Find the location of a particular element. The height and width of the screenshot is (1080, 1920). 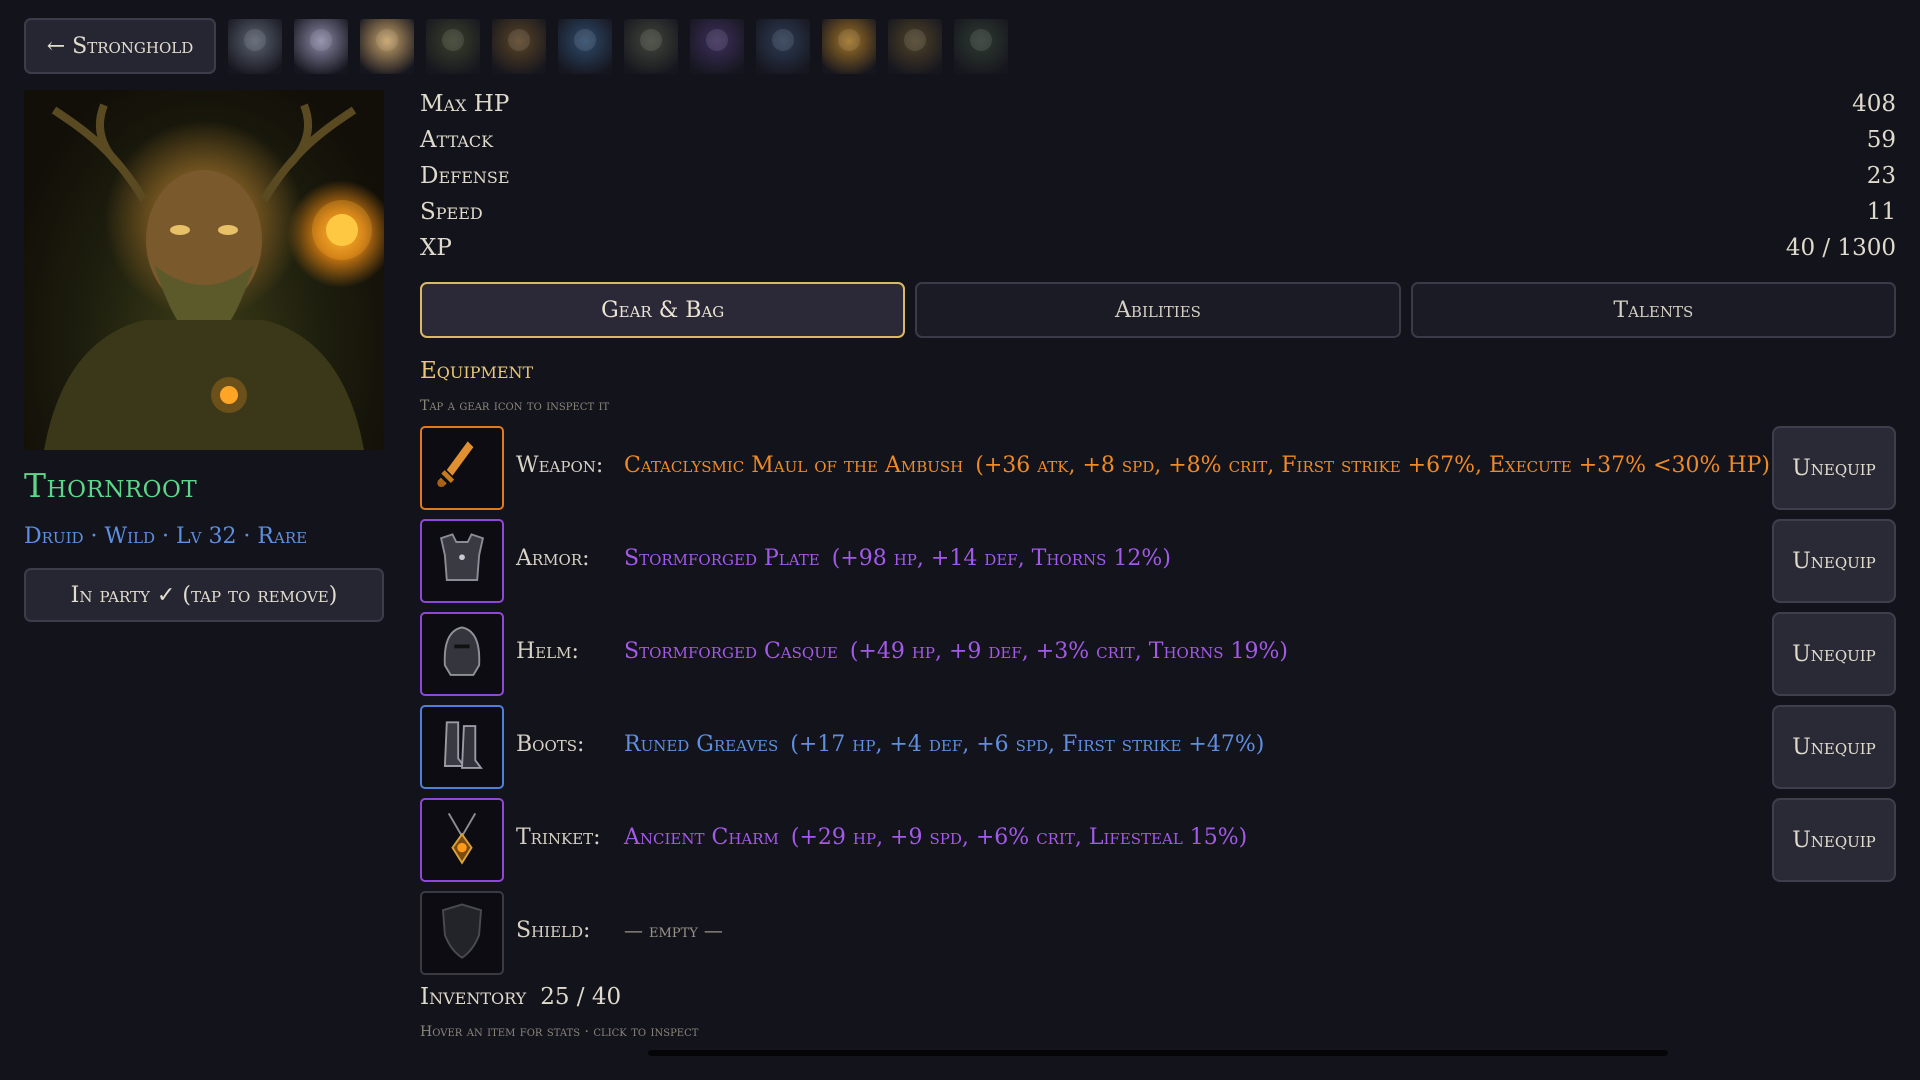

party-portrait-strip is located at coordinates (618, 46).